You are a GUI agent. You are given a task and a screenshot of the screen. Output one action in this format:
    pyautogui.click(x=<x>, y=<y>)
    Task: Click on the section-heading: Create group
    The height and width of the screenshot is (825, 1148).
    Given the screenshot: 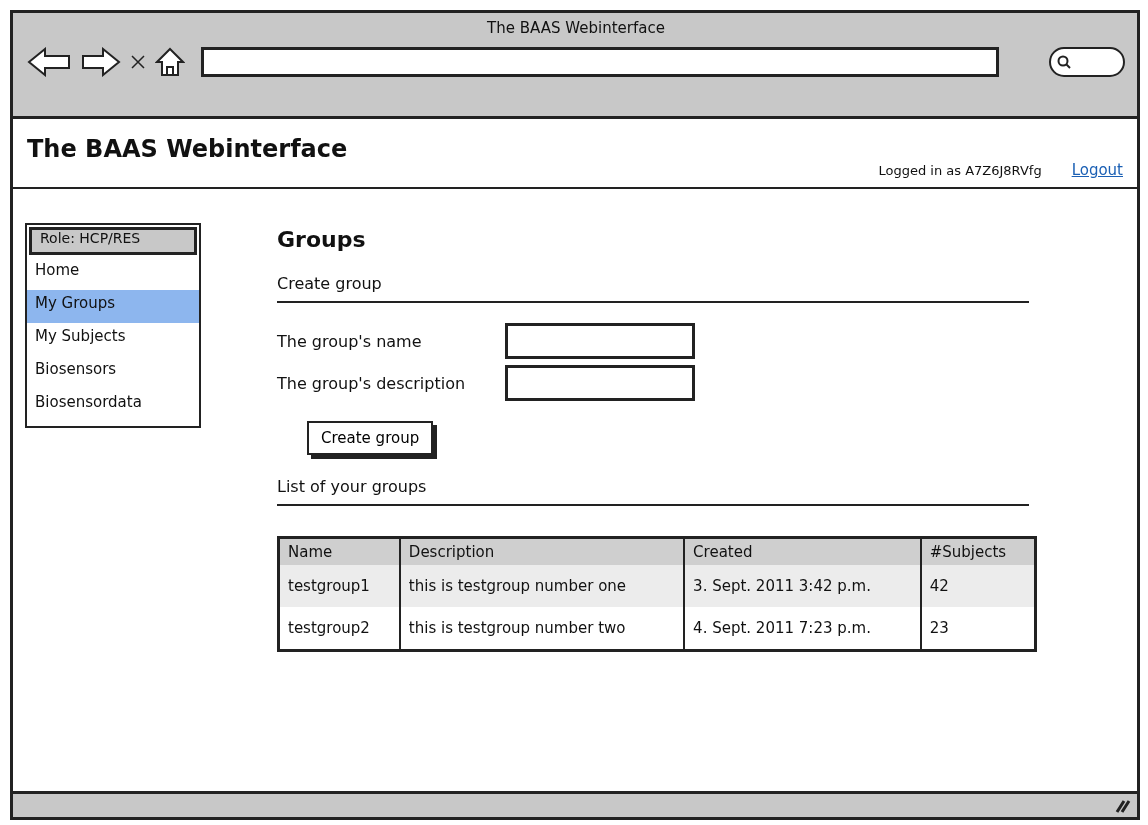 What is the action you would take?
    pyautogui.click(x=653, y=288)
    